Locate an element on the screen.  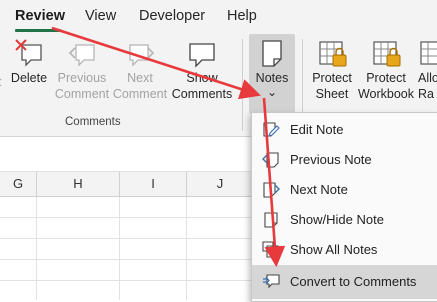
show-comments-button: Show Comments is located at coordinates (202, 70).